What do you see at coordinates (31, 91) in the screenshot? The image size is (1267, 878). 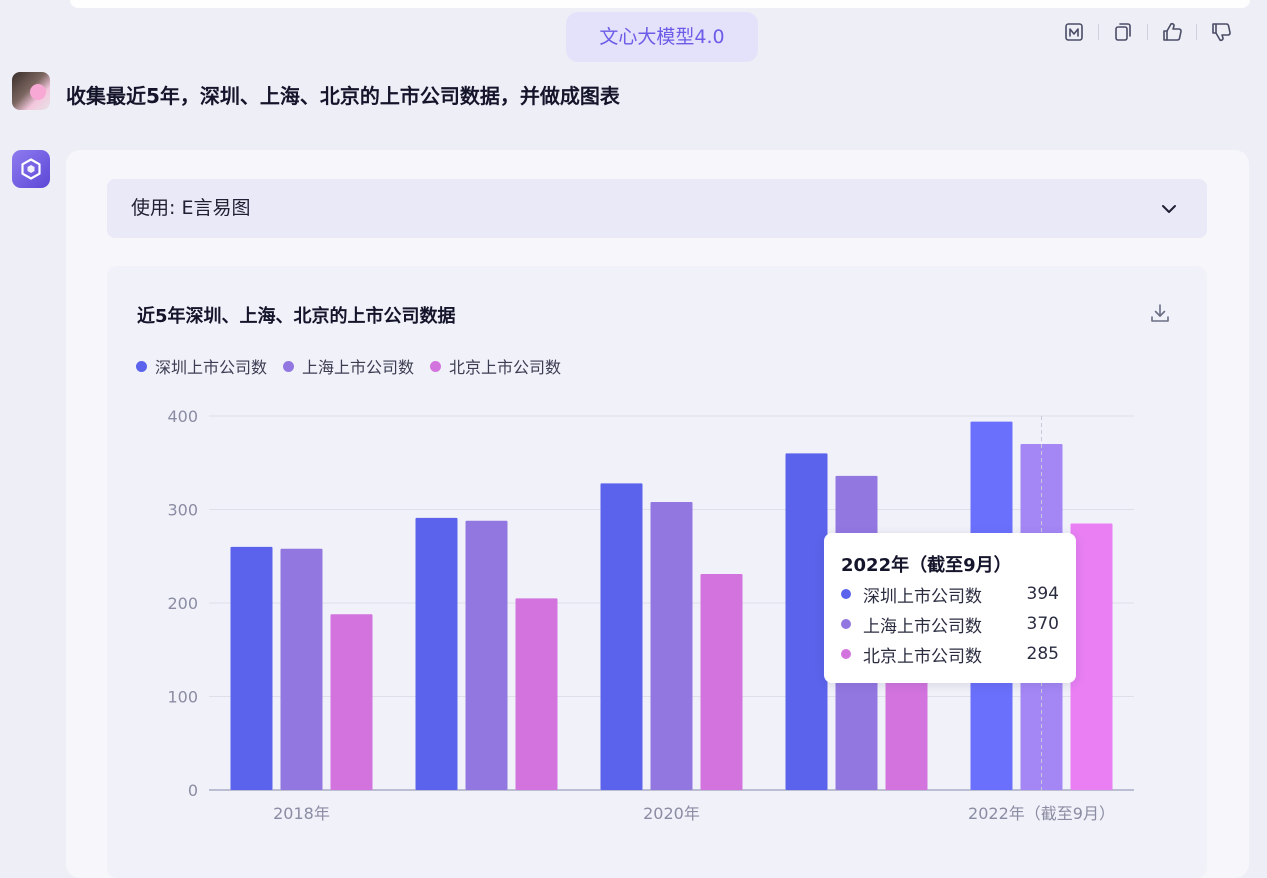 I see `user-avatar` at bounding box center [31, 91].